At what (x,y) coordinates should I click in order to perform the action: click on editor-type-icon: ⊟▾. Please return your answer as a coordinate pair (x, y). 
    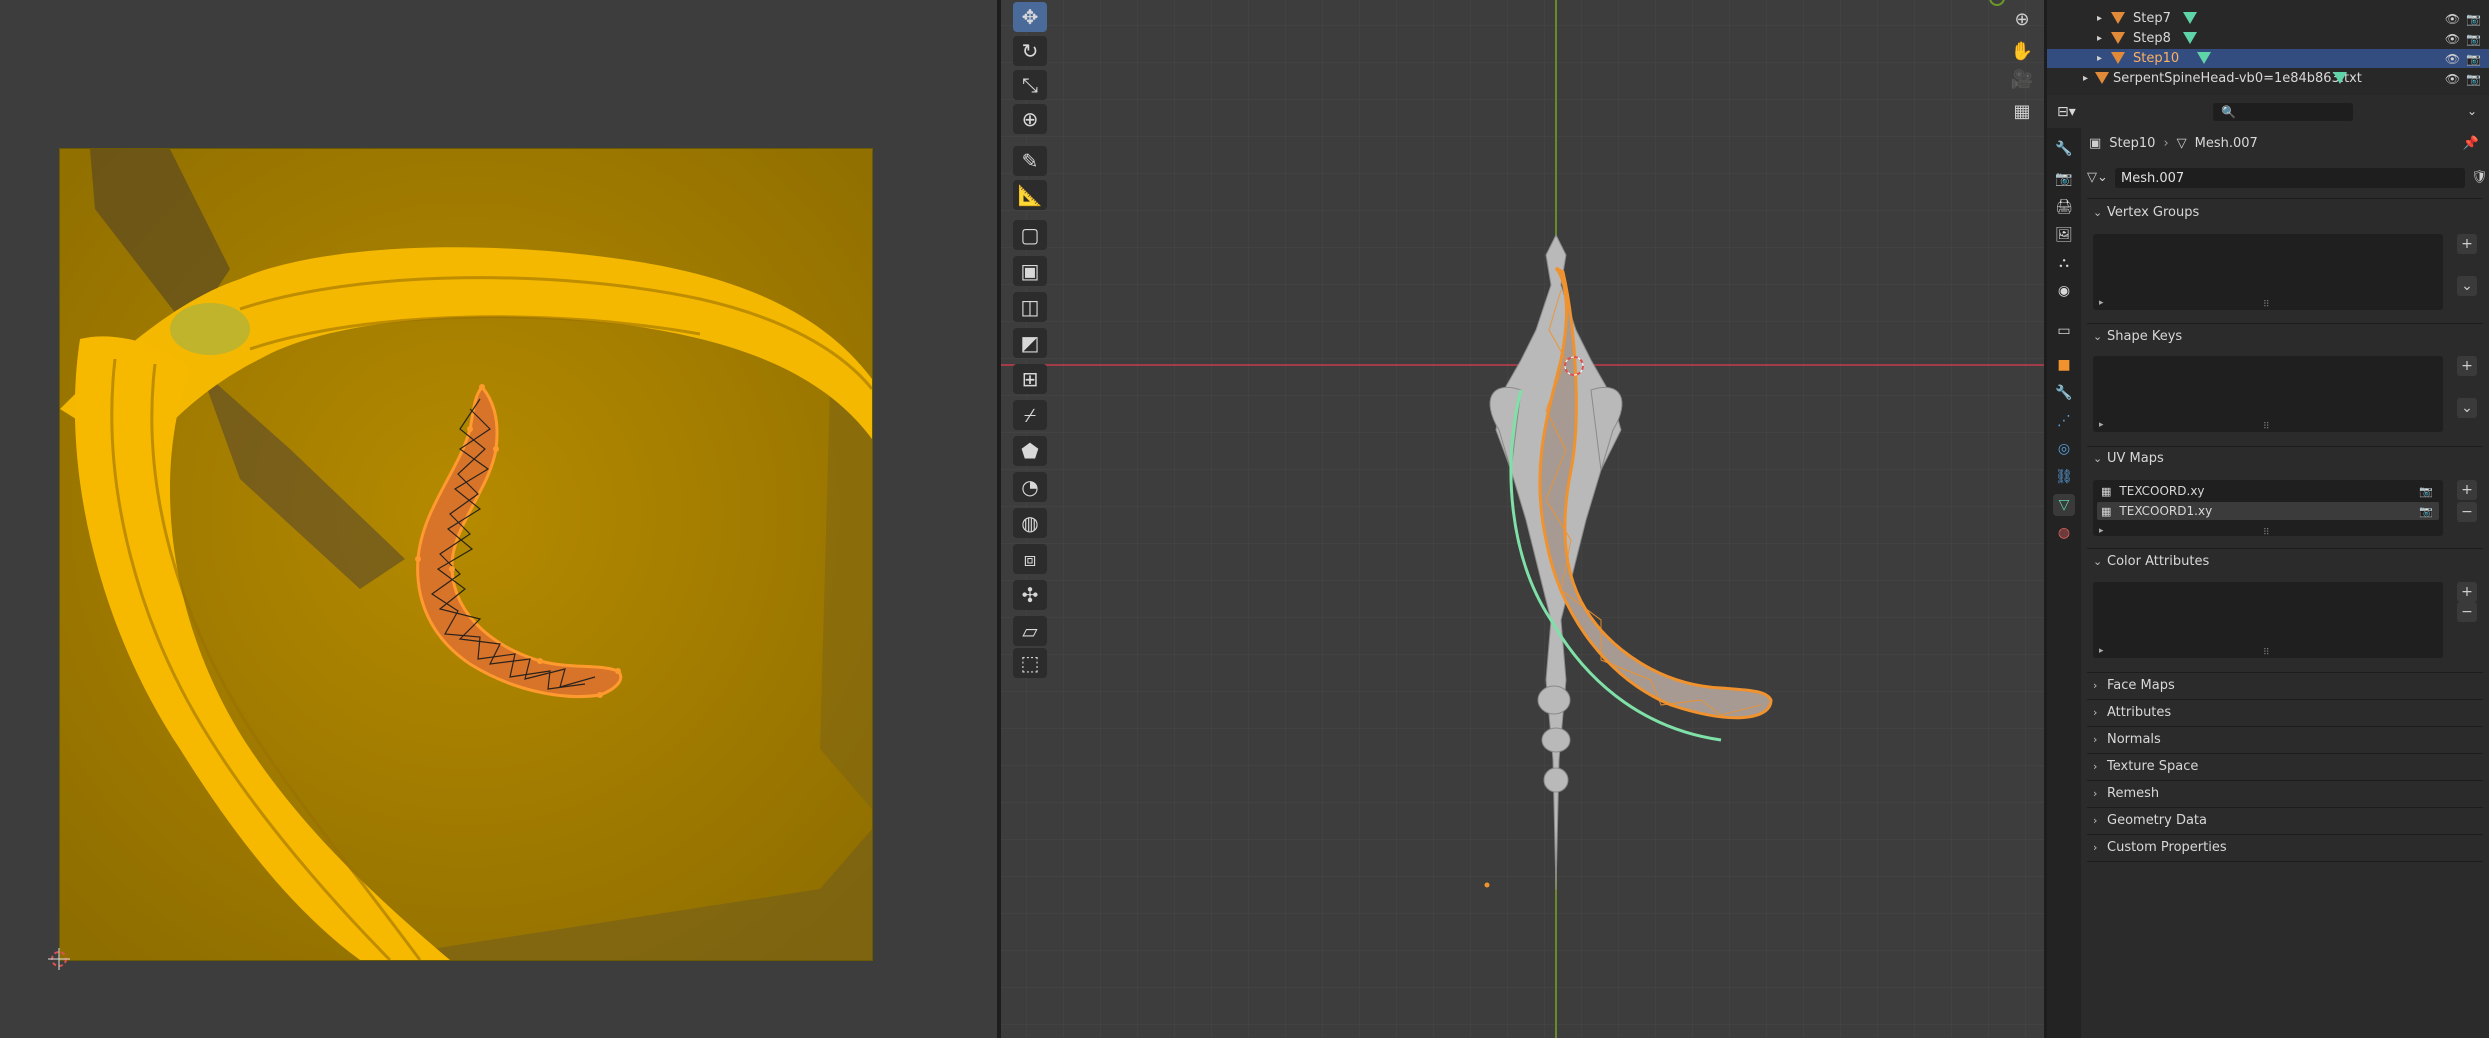
    Looking at the image, I should click on (2066, 112).